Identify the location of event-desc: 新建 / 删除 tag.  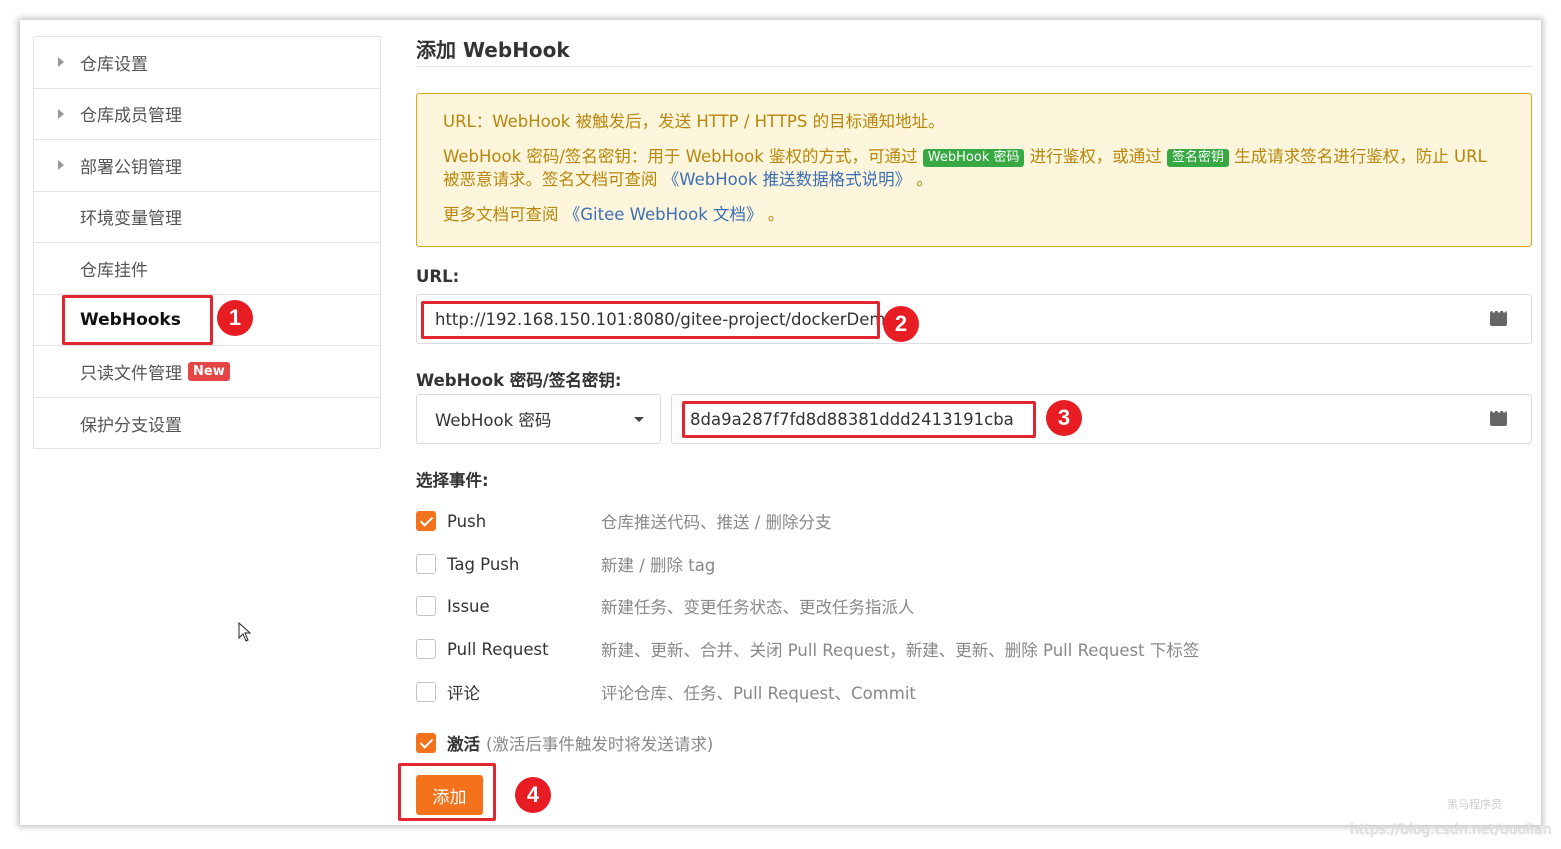
(658, 565).